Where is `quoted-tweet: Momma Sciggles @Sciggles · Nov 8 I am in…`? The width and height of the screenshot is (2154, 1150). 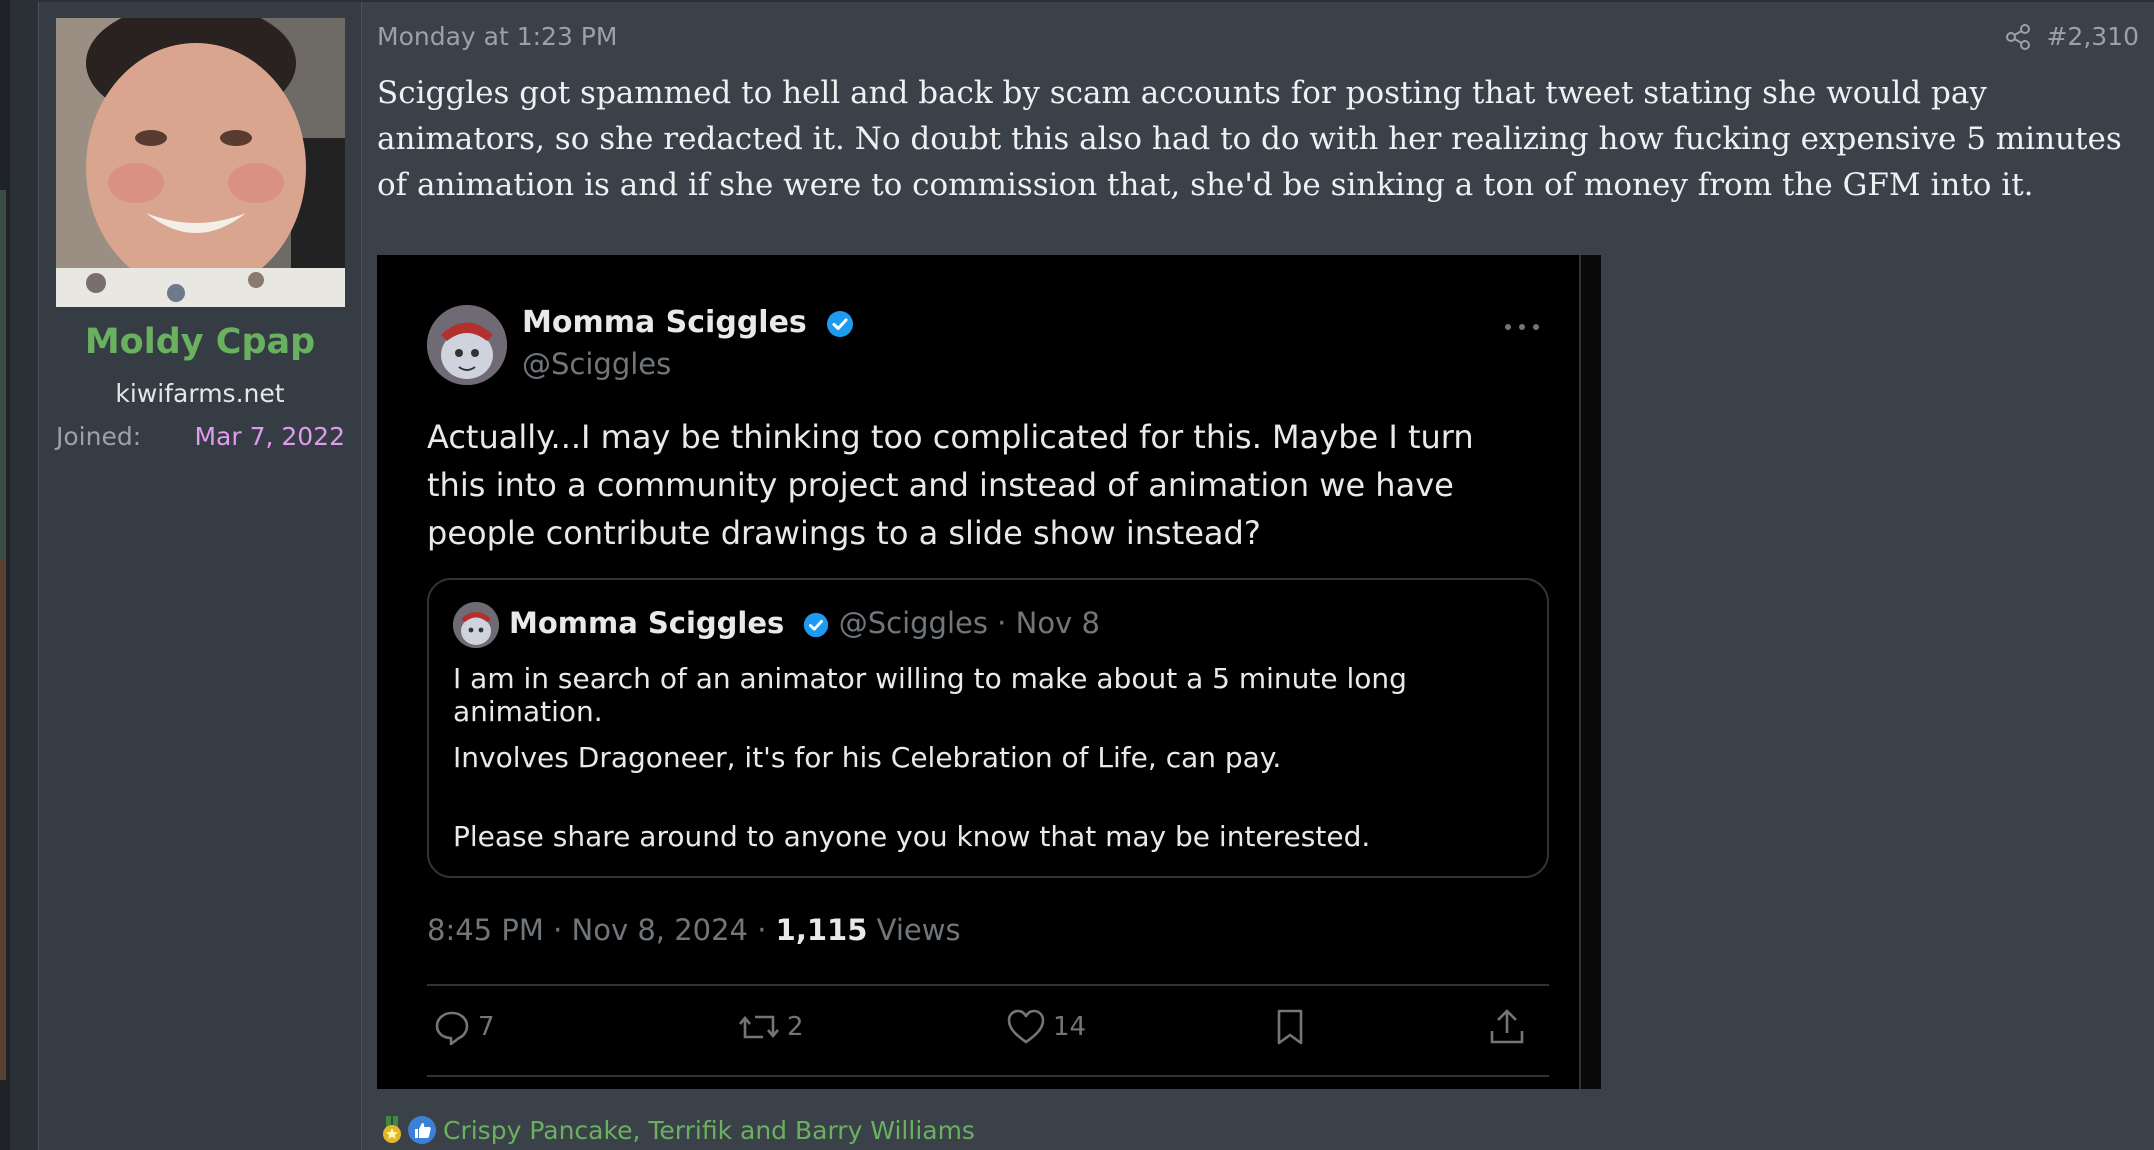
quoted-tweet: Momma Sciggles @Sciggles · Nov 8 I am in… is located at coordinates (988, 728).